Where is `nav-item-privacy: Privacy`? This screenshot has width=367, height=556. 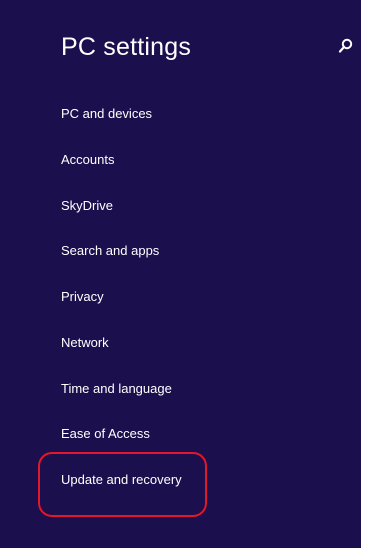
nav-item-privacy: Privacy is located at coordinates (82, 297).